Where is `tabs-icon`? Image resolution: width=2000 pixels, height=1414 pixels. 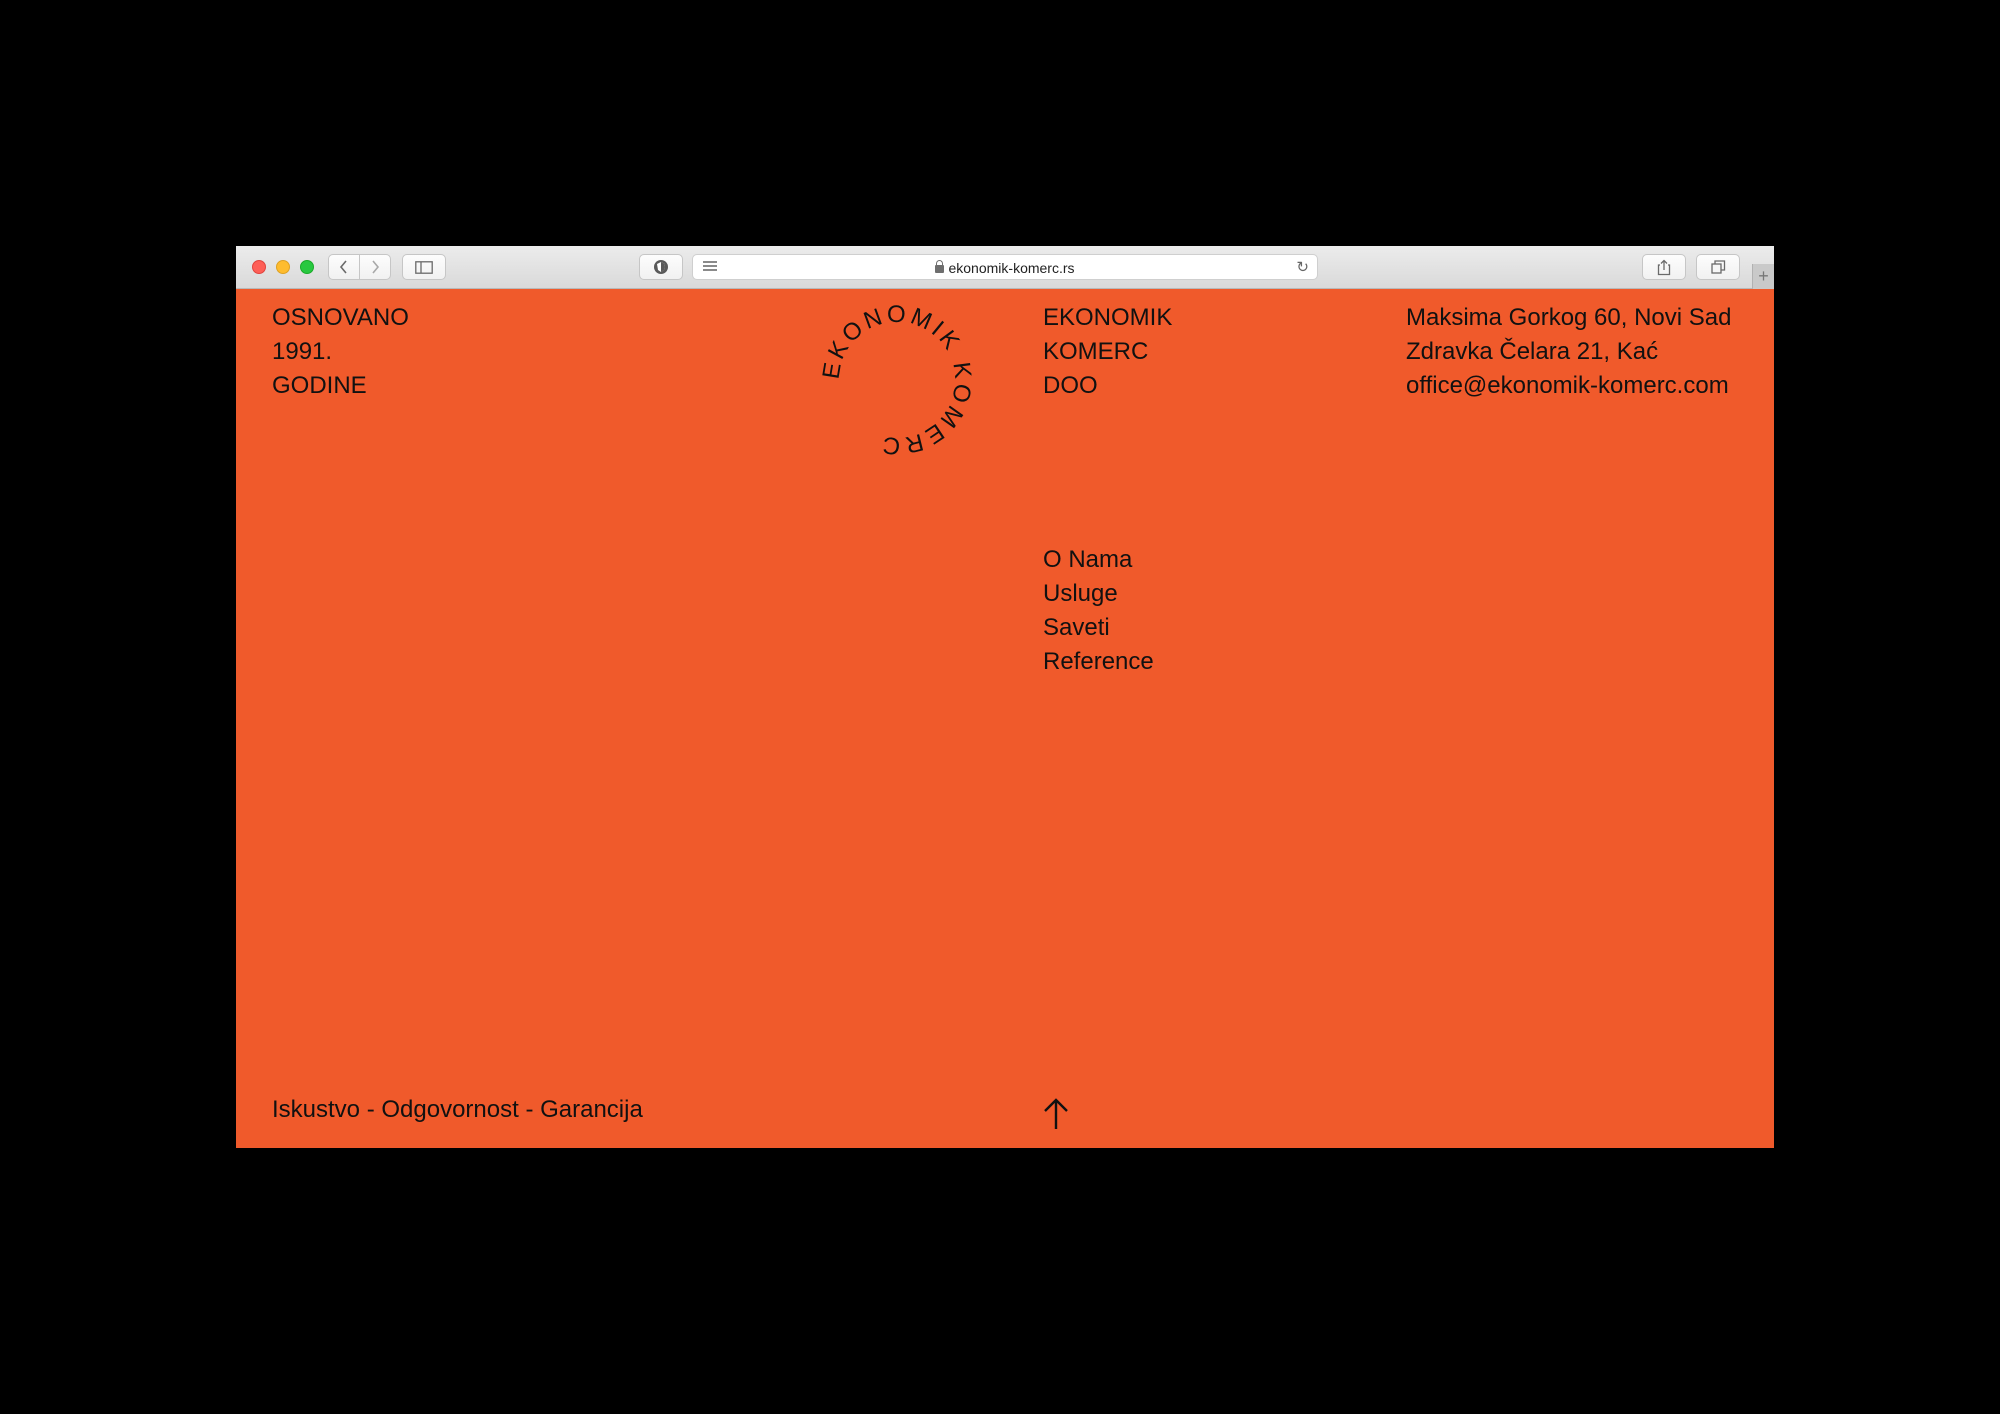 tabs-icon is located at coordinates (1717, 267).